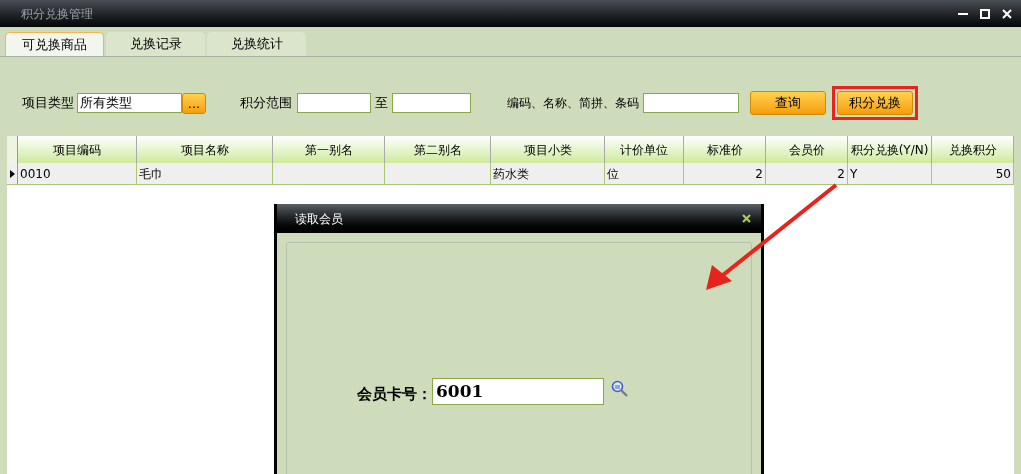 The height and width of the screenshot is (474, 1021). What do you see at coordinates (381, 103) in the screenshot?
I see `range-to-label: 至` at bounding box center [381, 103].